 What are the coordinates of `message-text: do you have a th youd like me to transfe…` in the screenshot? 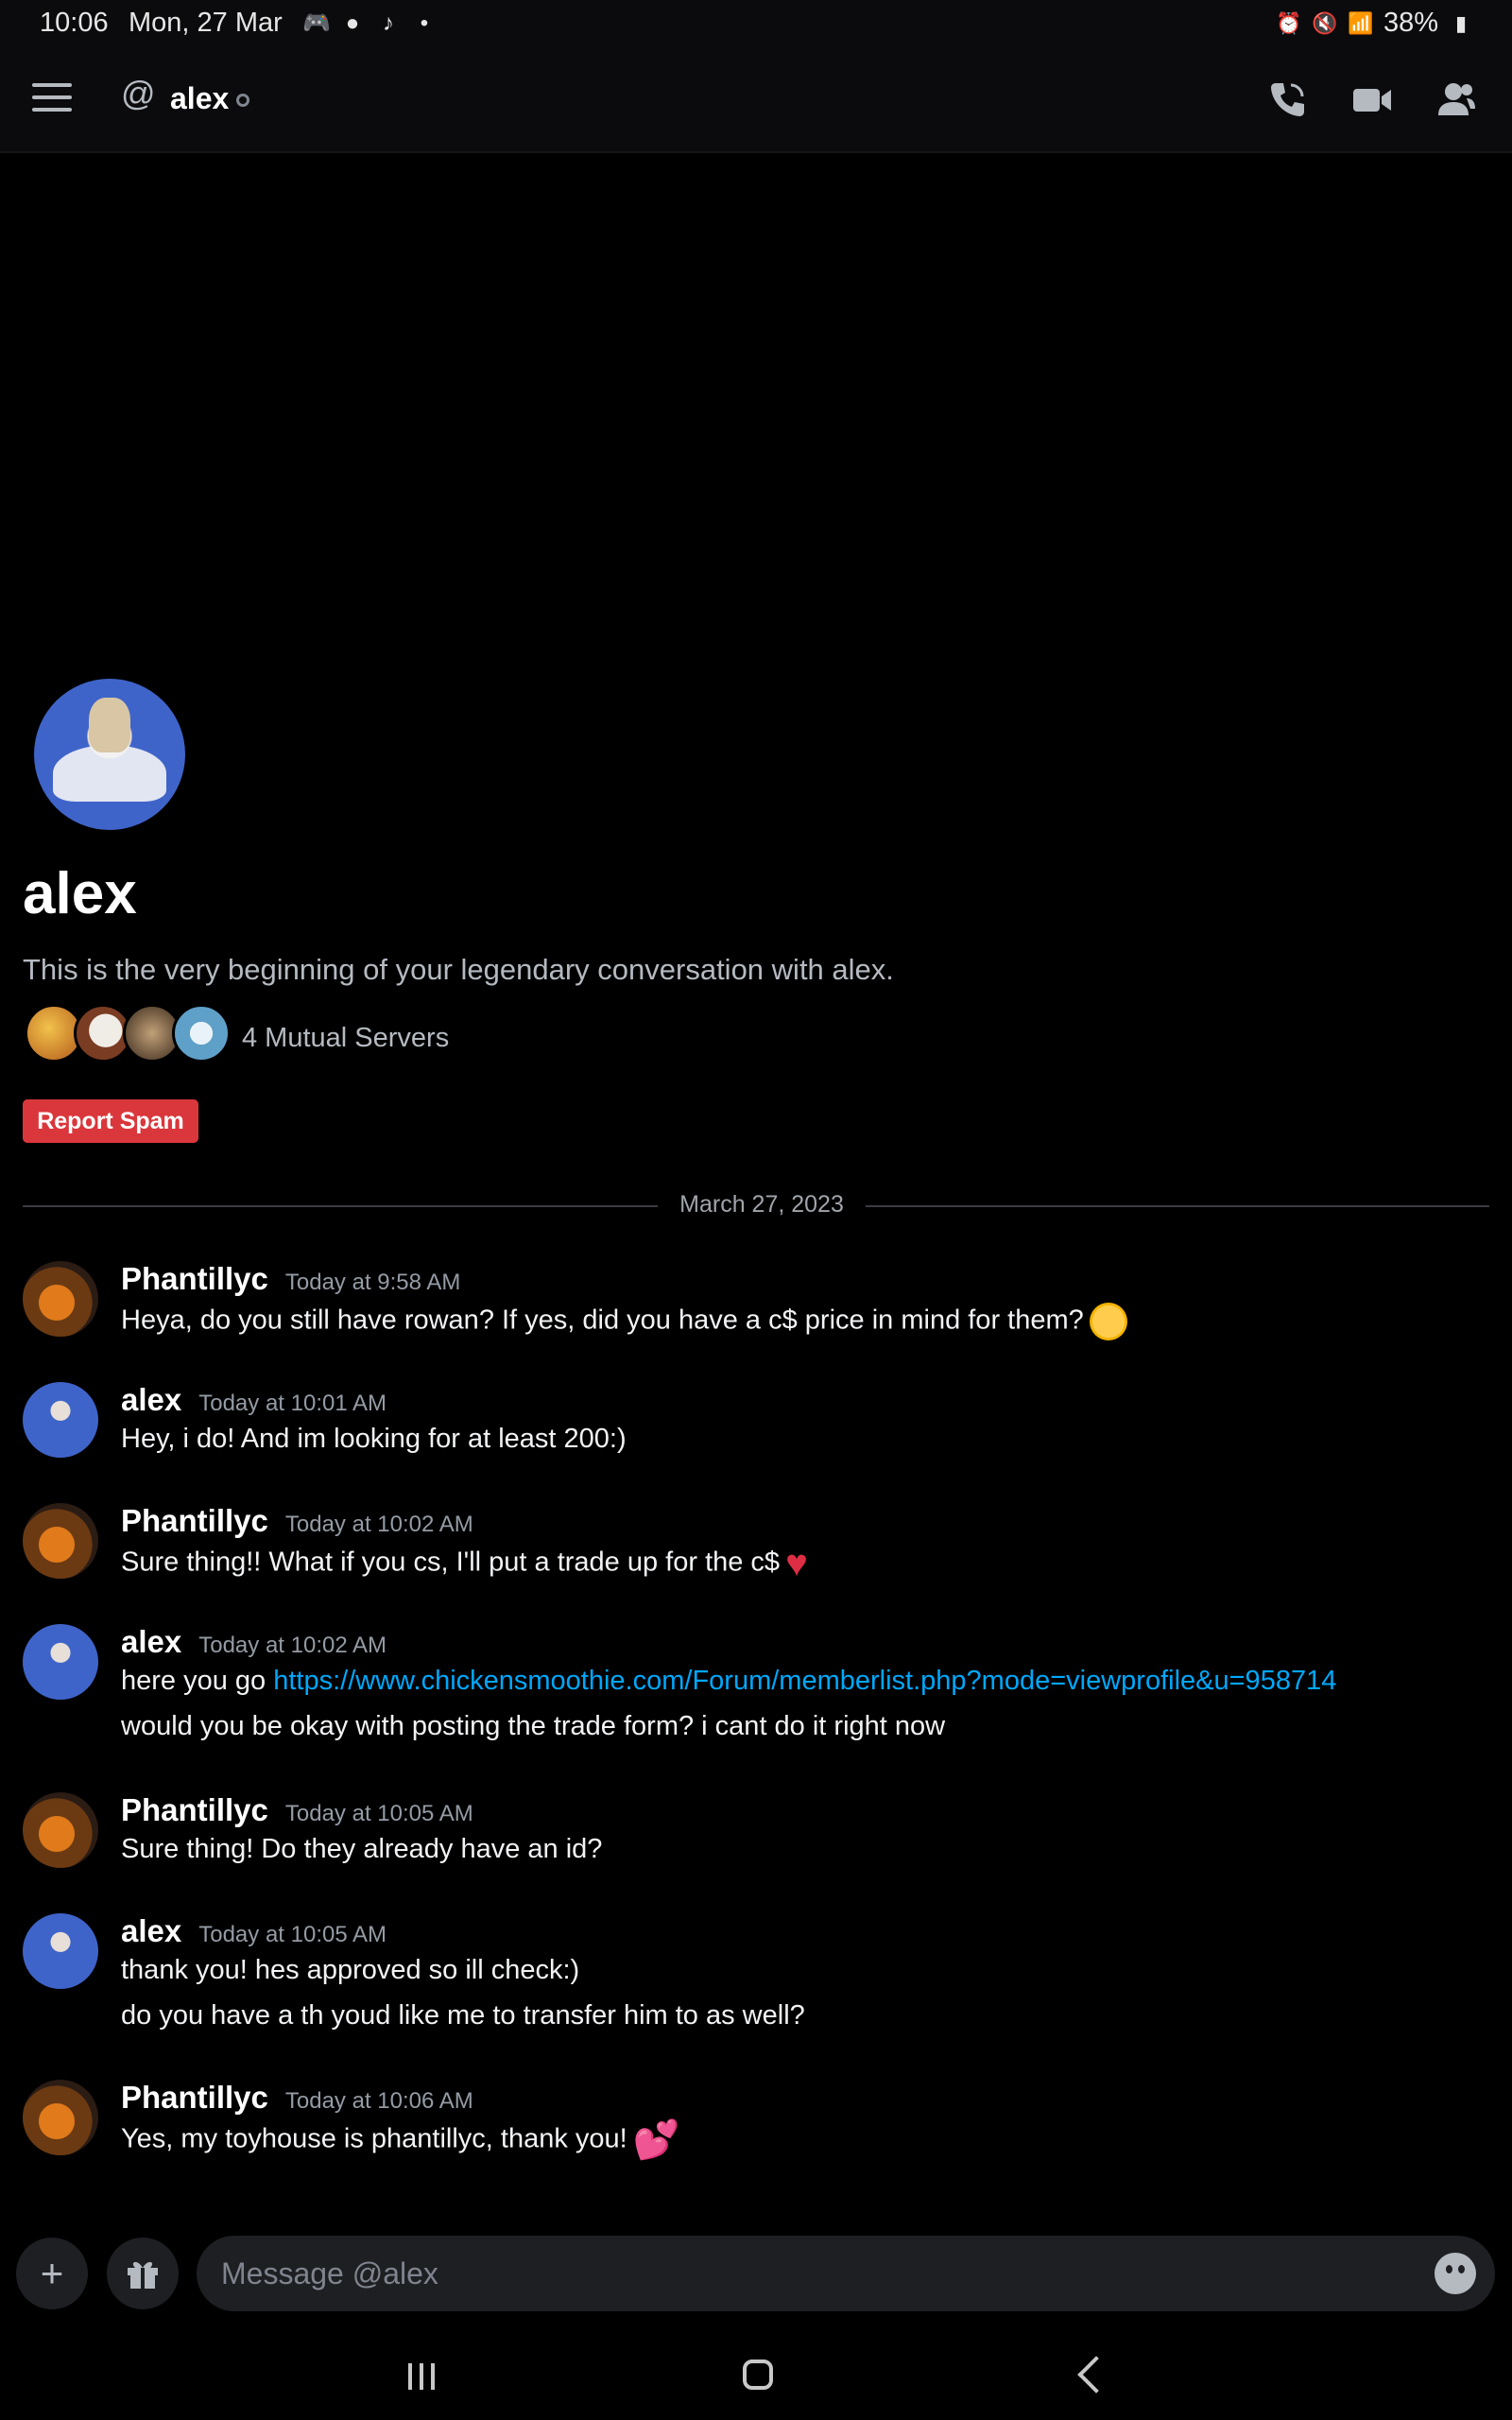 It's located at (463, 2015).